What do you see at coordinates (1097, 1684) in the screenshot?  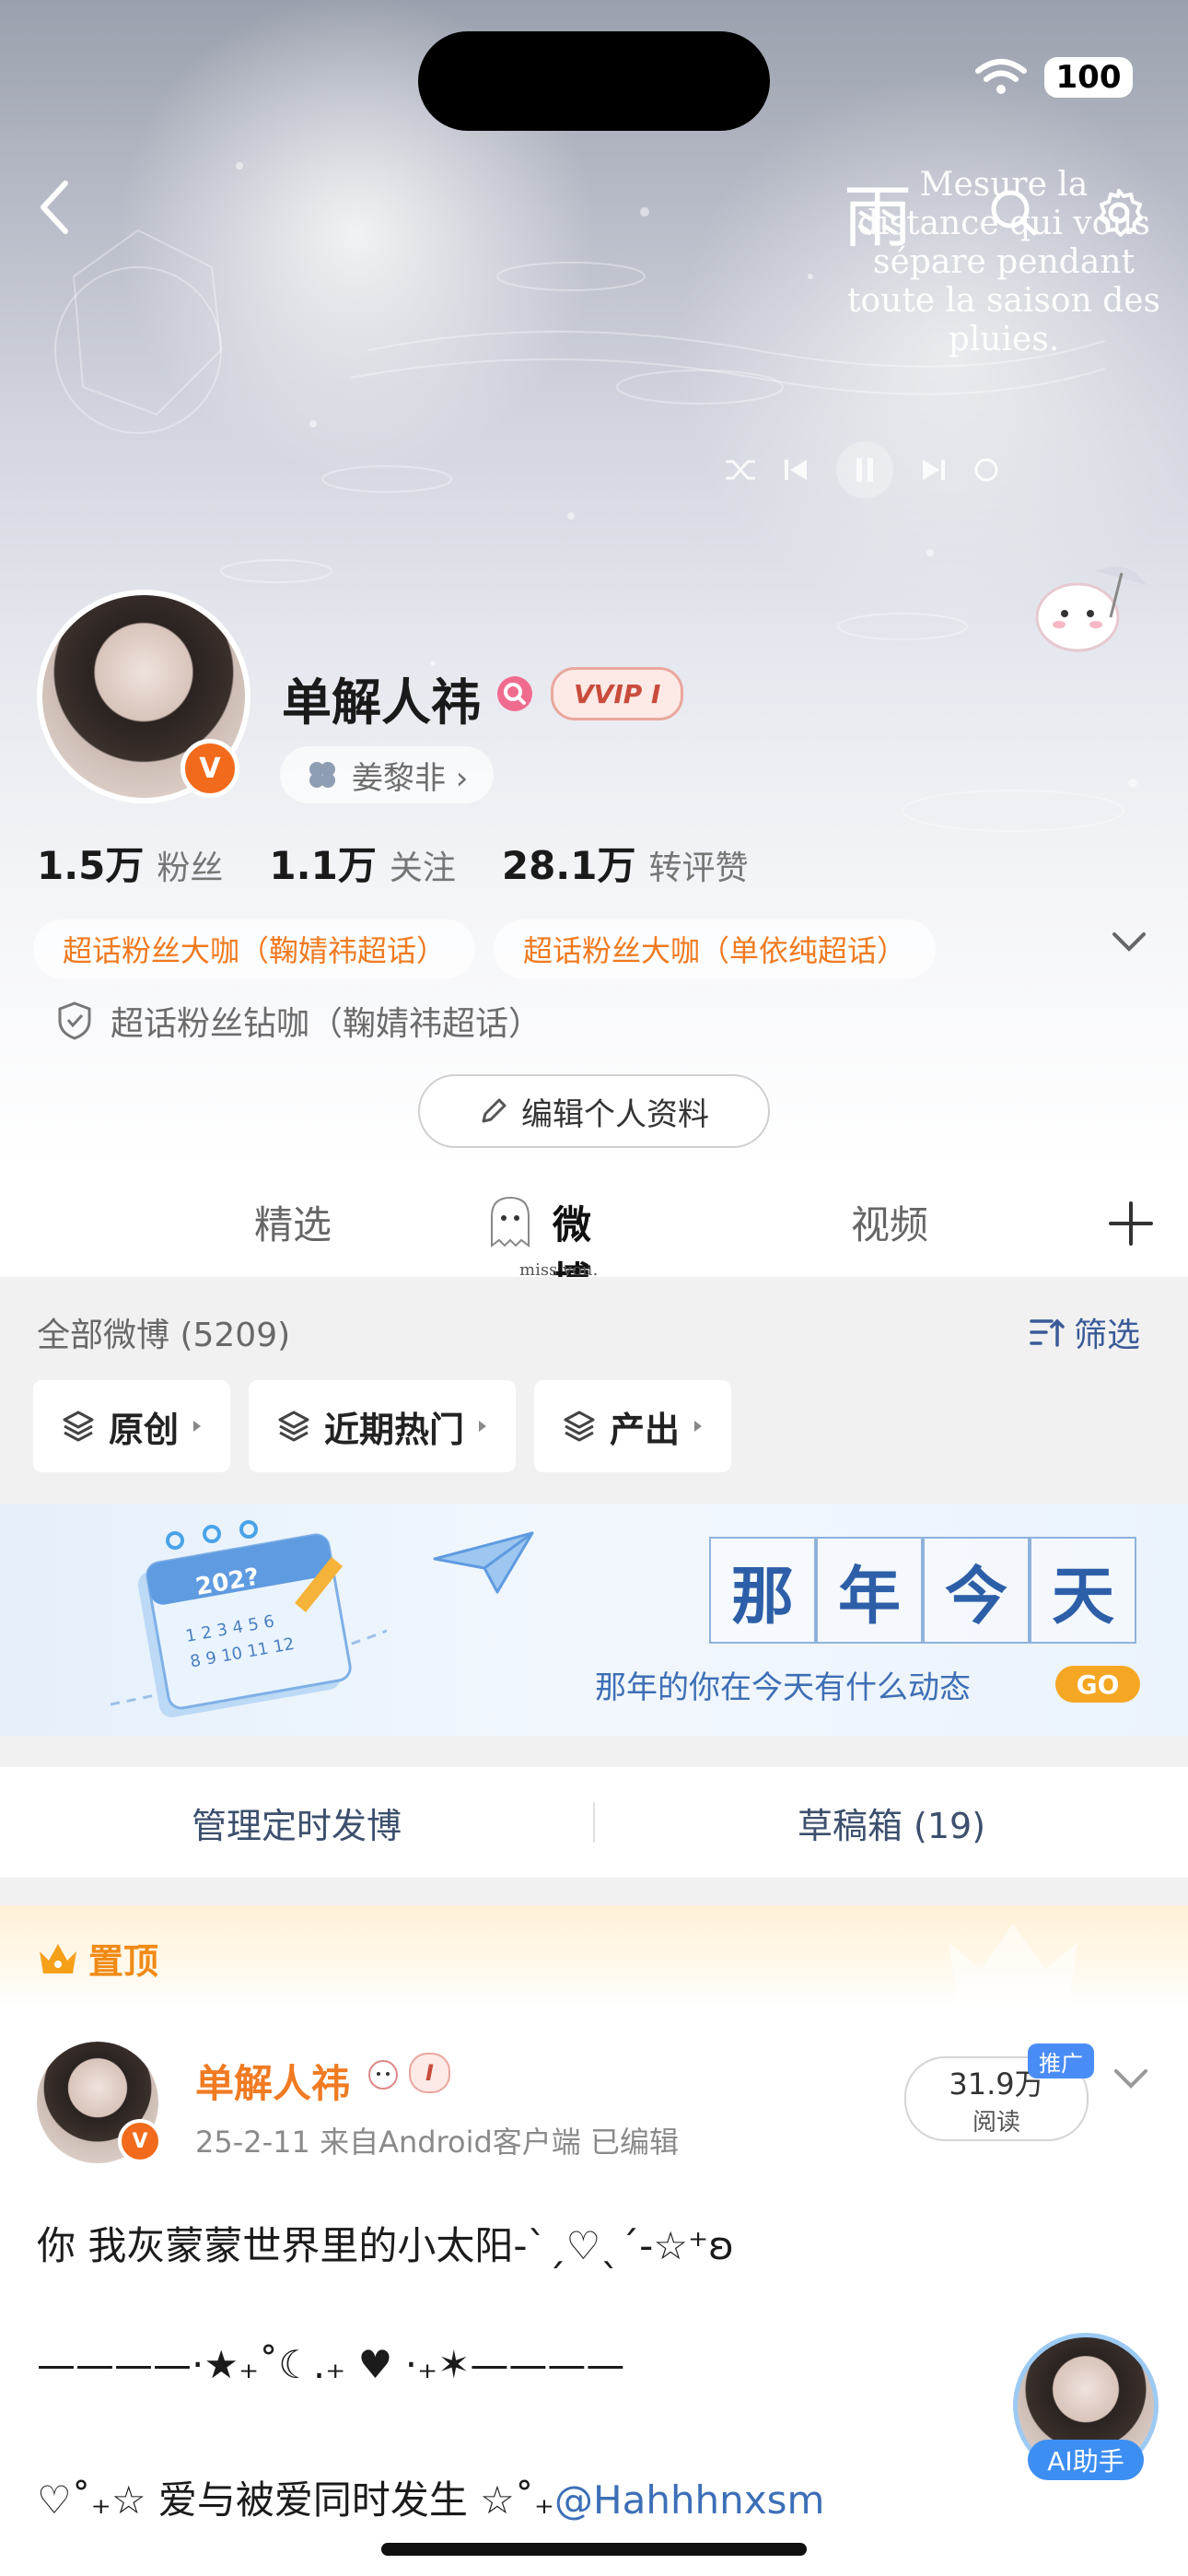 I see `banner-go-button: GO` at bounding box center [1097, 1684].